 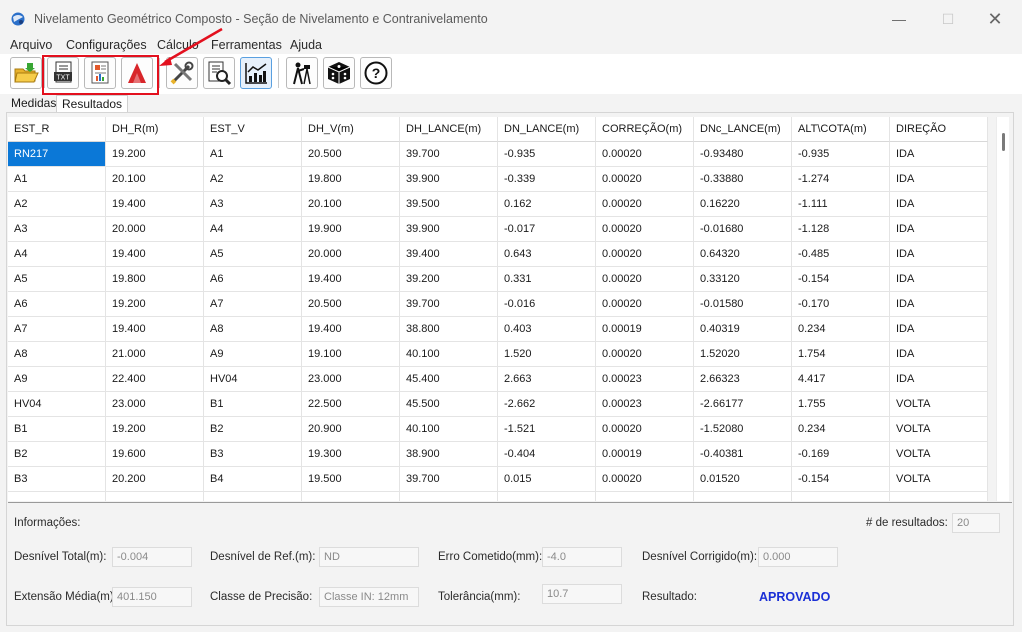 What do you see at coordinates (547, 254) in the screenshot?
I see `table-cell: 0.643` at bounding box center [547, 254].